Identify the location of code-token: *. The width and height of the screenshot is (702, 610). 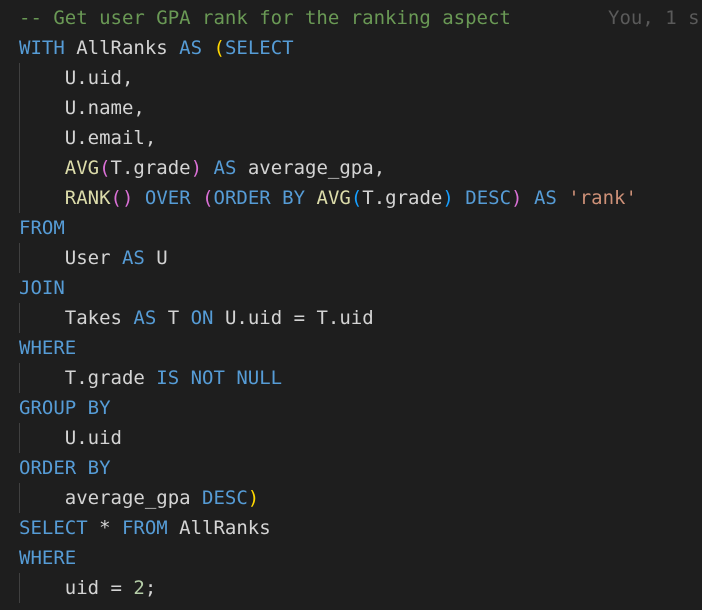
(104, 528).